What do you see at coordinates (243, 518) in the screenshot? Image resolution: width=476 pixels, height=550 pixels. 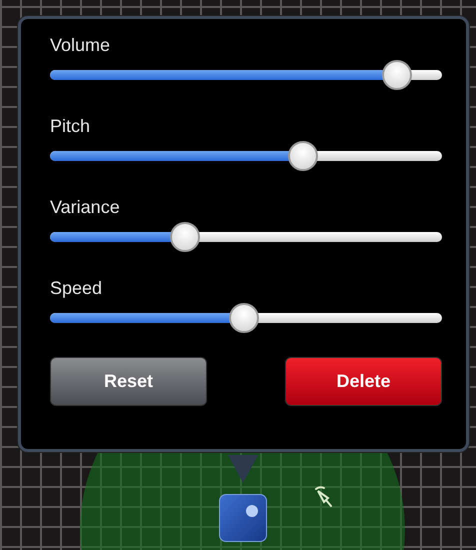 I see `picture-tile-icon` at bounding box center [243, 518].